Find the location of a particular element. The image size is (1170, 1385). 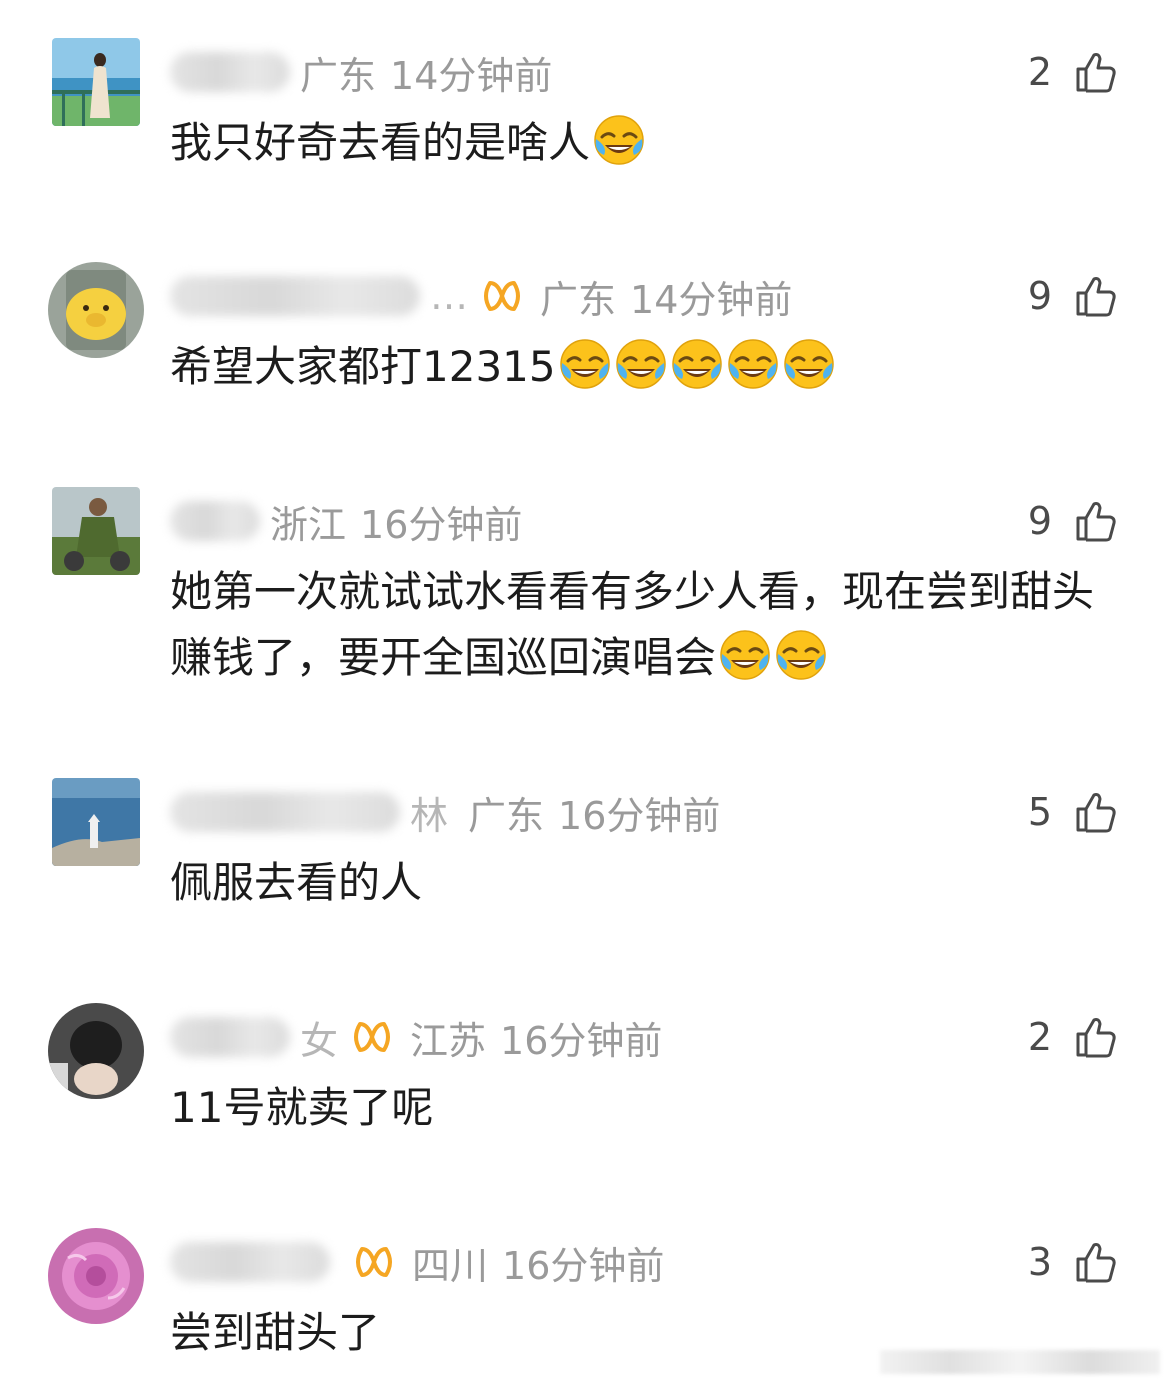

like-count: 3 is located at coordinates (1039, 1262).